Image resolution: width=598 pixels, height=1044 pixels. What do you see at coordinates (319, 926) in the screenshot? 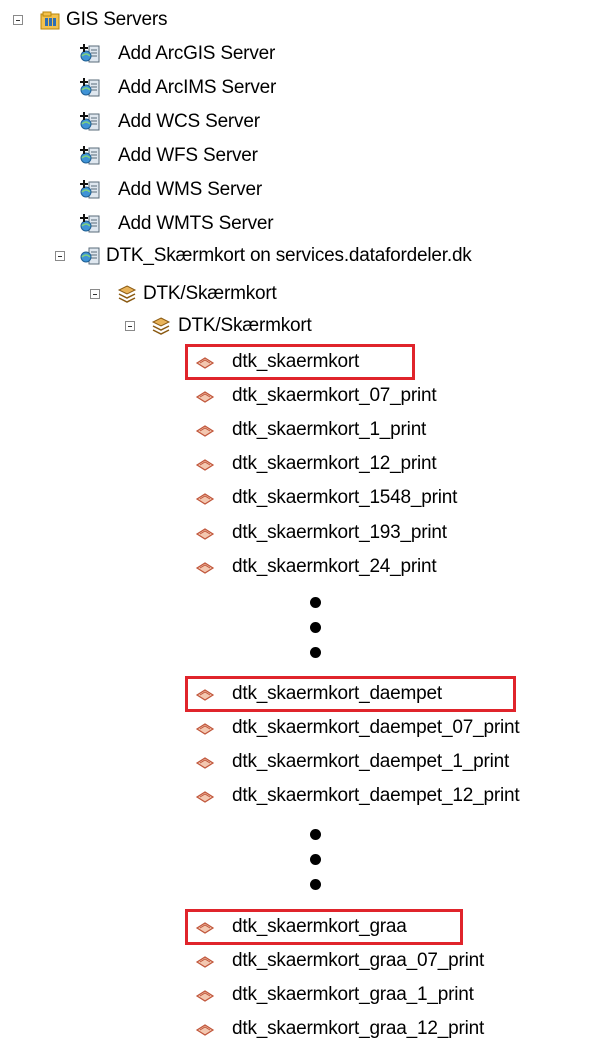
I see `tree-node-label: dtk_skaermkort_graa` at bounding box center [319, 926].